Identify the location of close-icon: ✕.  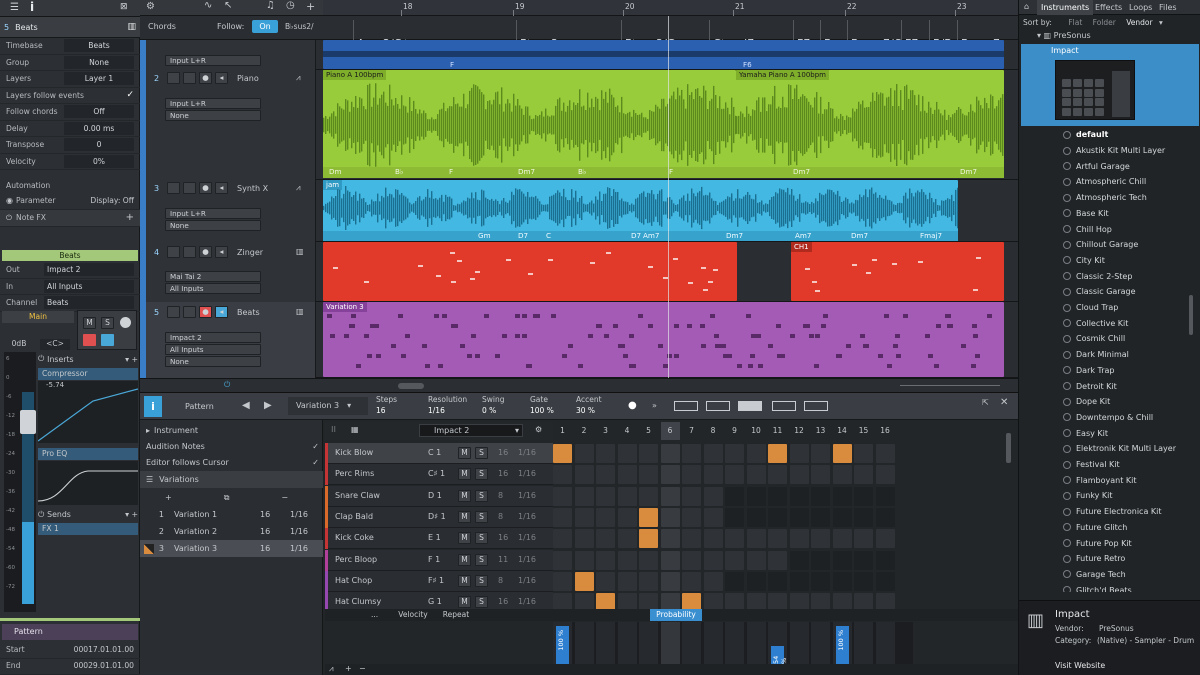
(1004, 402).